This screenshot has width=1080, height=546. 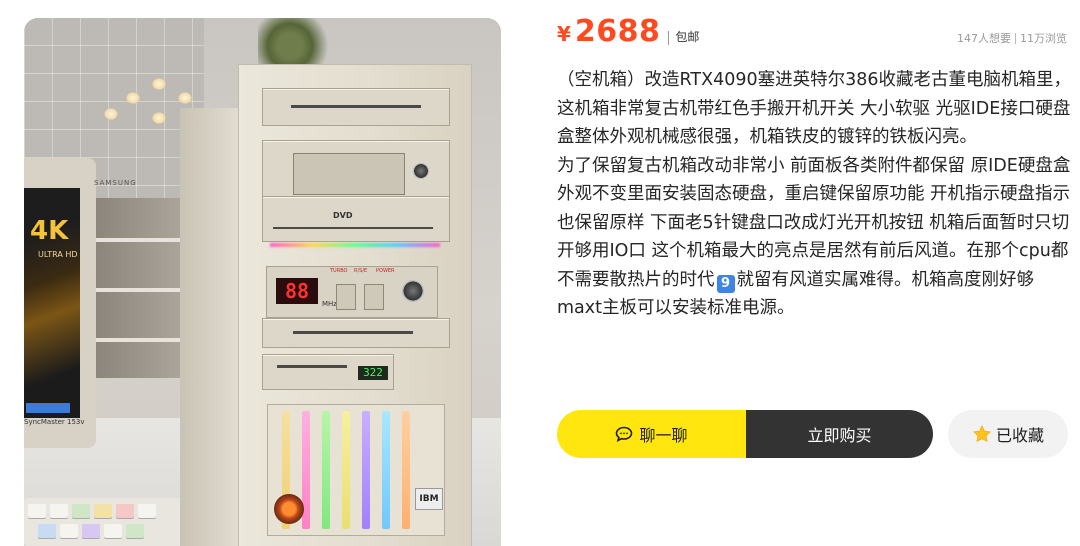 What do you see at coordinates (687, 37) in the screenshot?
I see `shipping-tag: 包邮` at bounding box center [687, 37].